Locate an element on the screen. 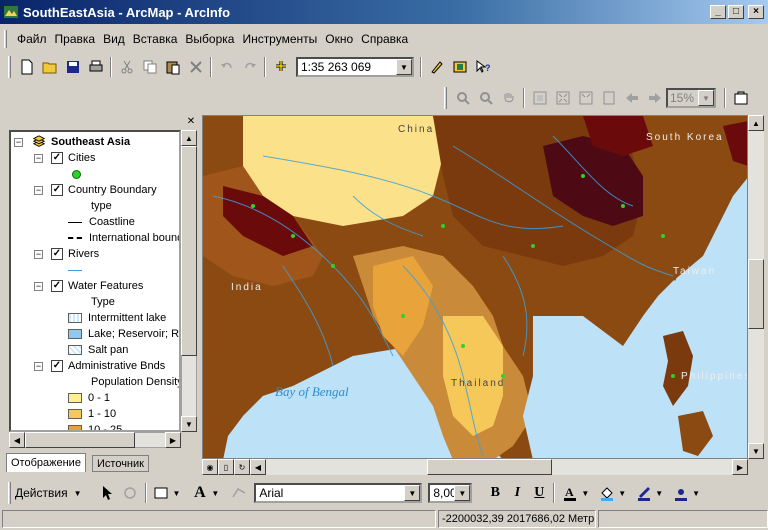 This screenshot has width=768, height=530. bold-button: B is located at coordinates (495, 493).